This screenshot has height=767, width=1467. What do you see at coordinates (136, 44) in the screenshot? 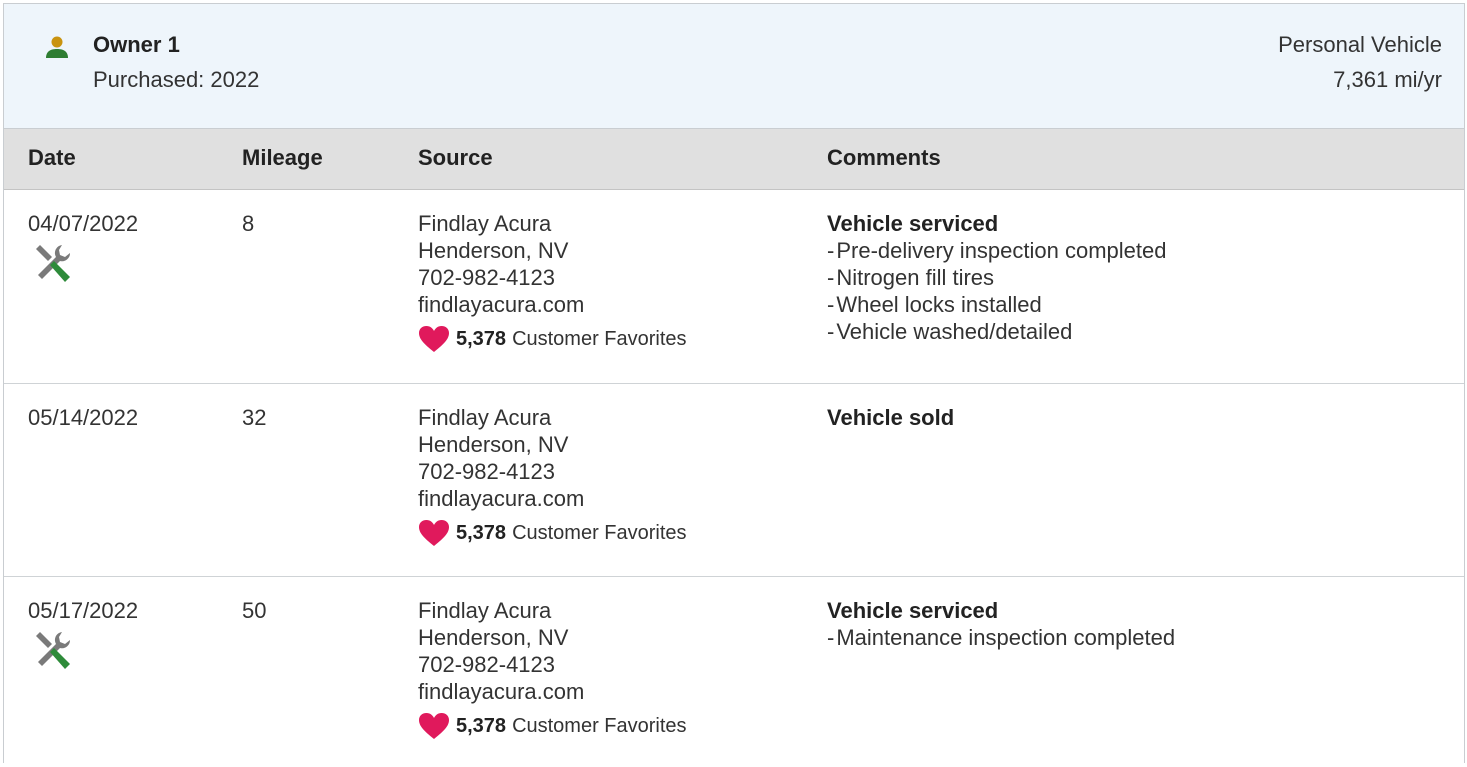
I see `owner-title: Owner 1` at bounding box center [136, 44].